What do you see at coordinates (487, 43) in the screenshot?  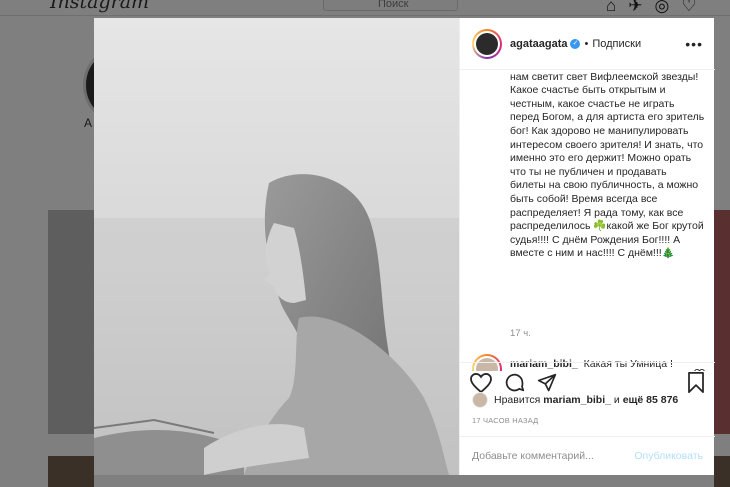 I see `author-avatar` at bounding box center [487, 43].